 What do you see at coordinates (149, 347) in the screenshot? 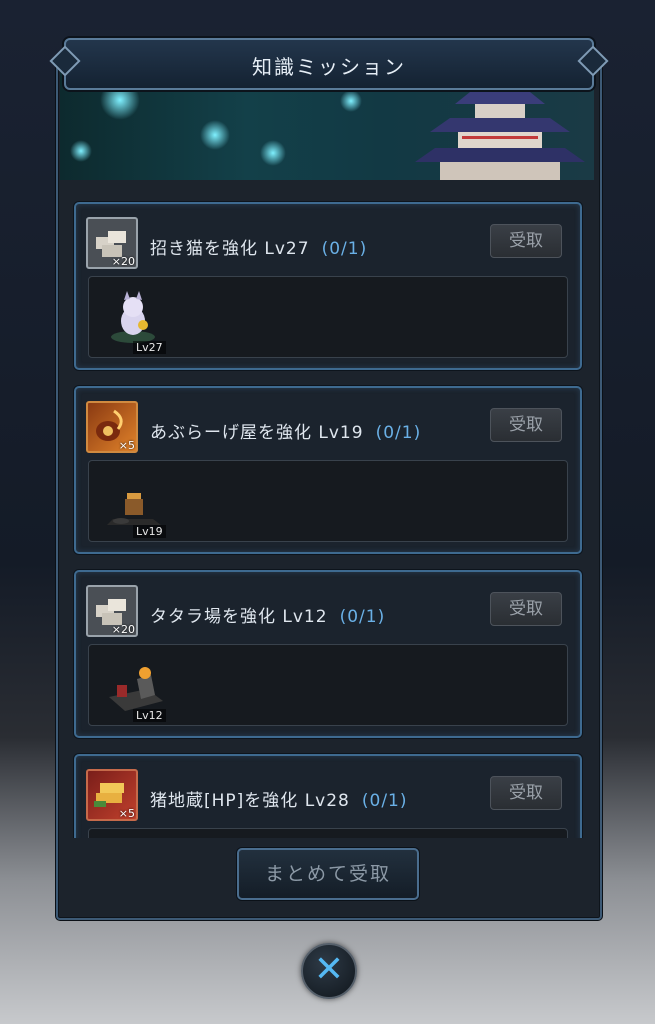
I see `target-level: Lv27` at bounding box center [149, 347].